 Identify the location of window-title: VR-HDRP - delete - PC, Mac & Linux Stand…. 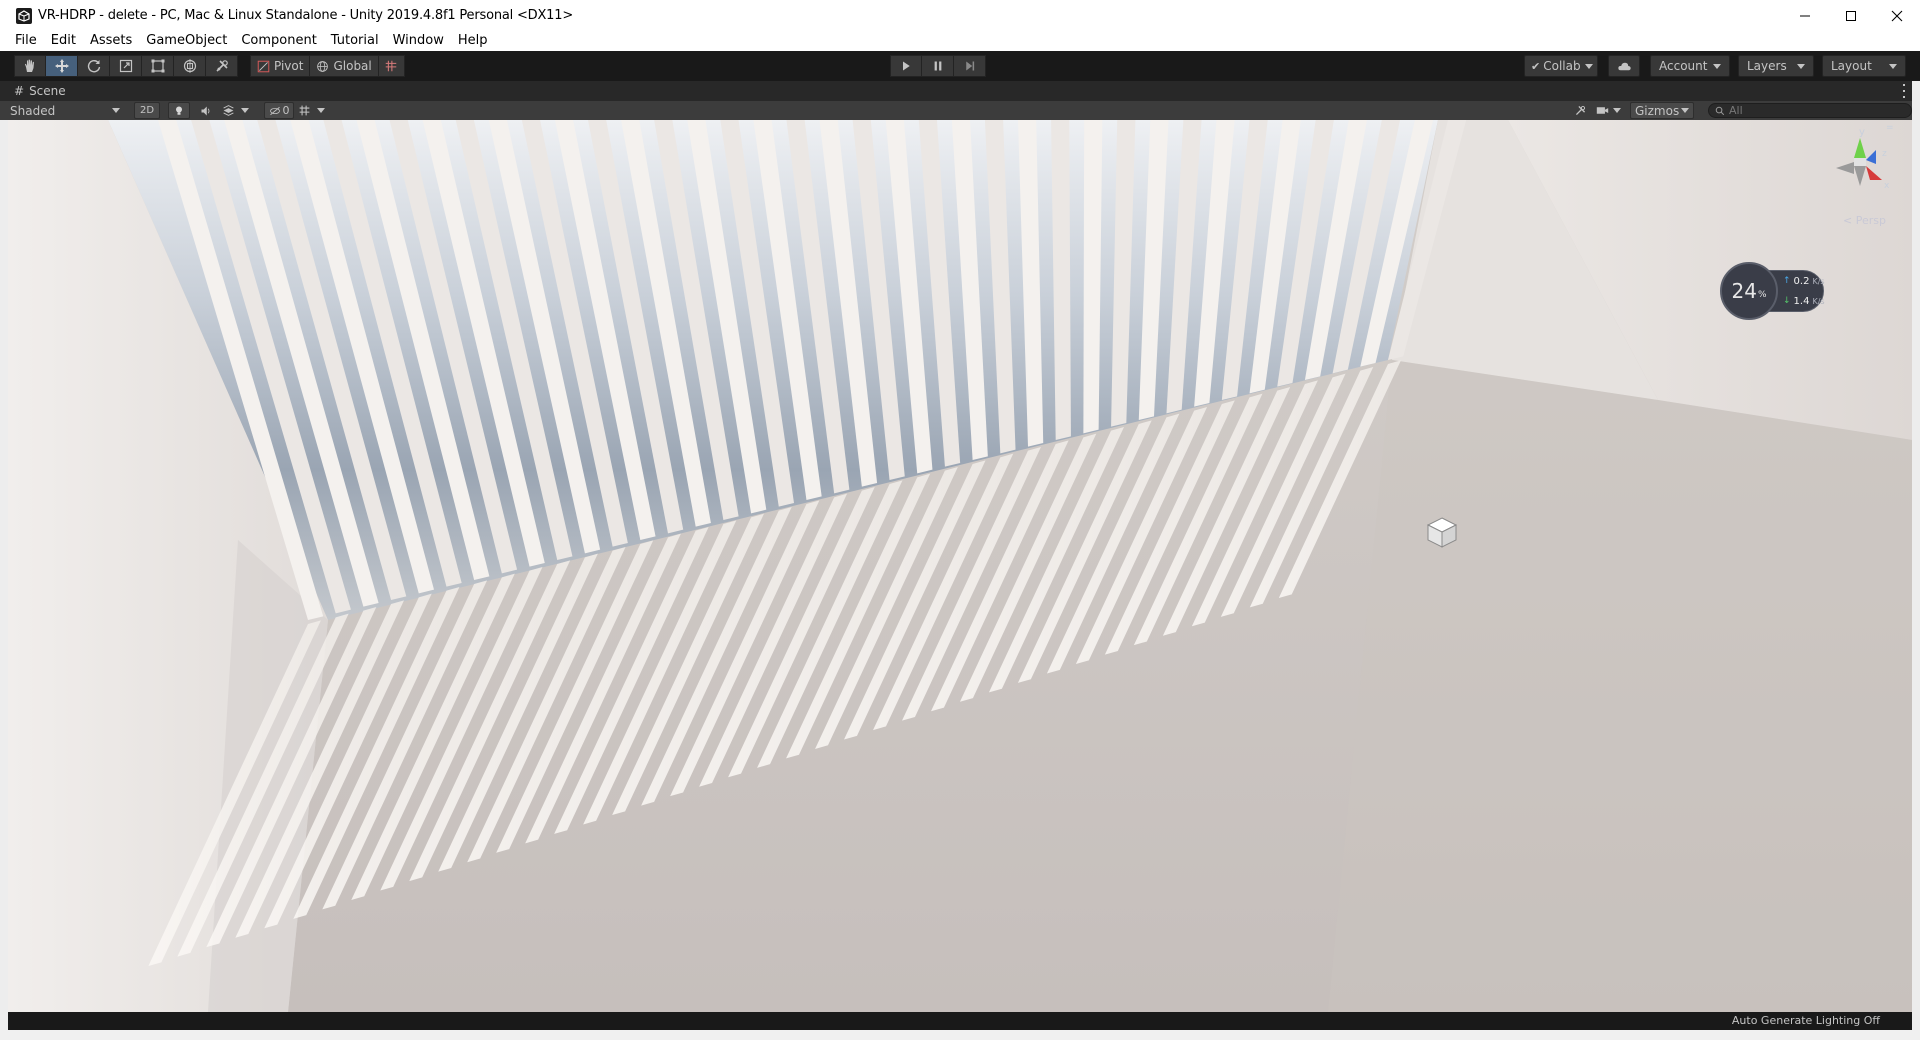
(306, 15).